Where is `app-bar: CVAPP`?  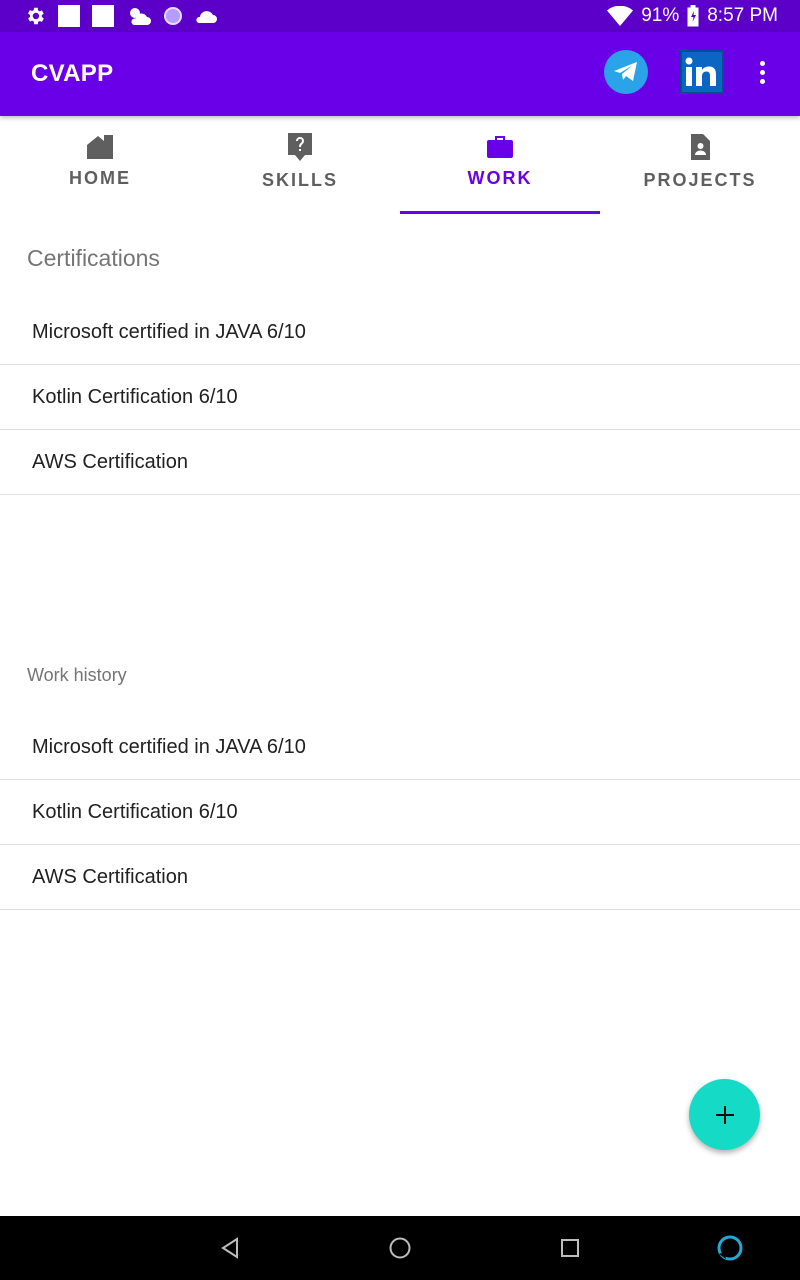
app-bar: CVAPP is located at coordinates (400, 74).